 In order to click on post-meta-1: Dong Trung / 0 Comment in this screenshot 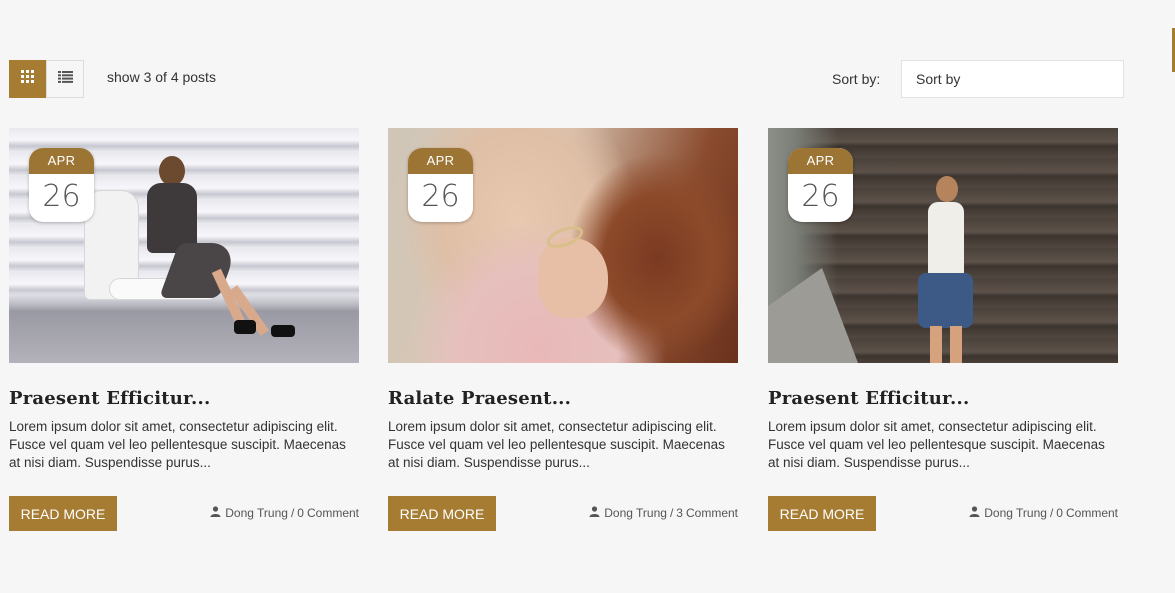, I will do `click(284, 513)`.